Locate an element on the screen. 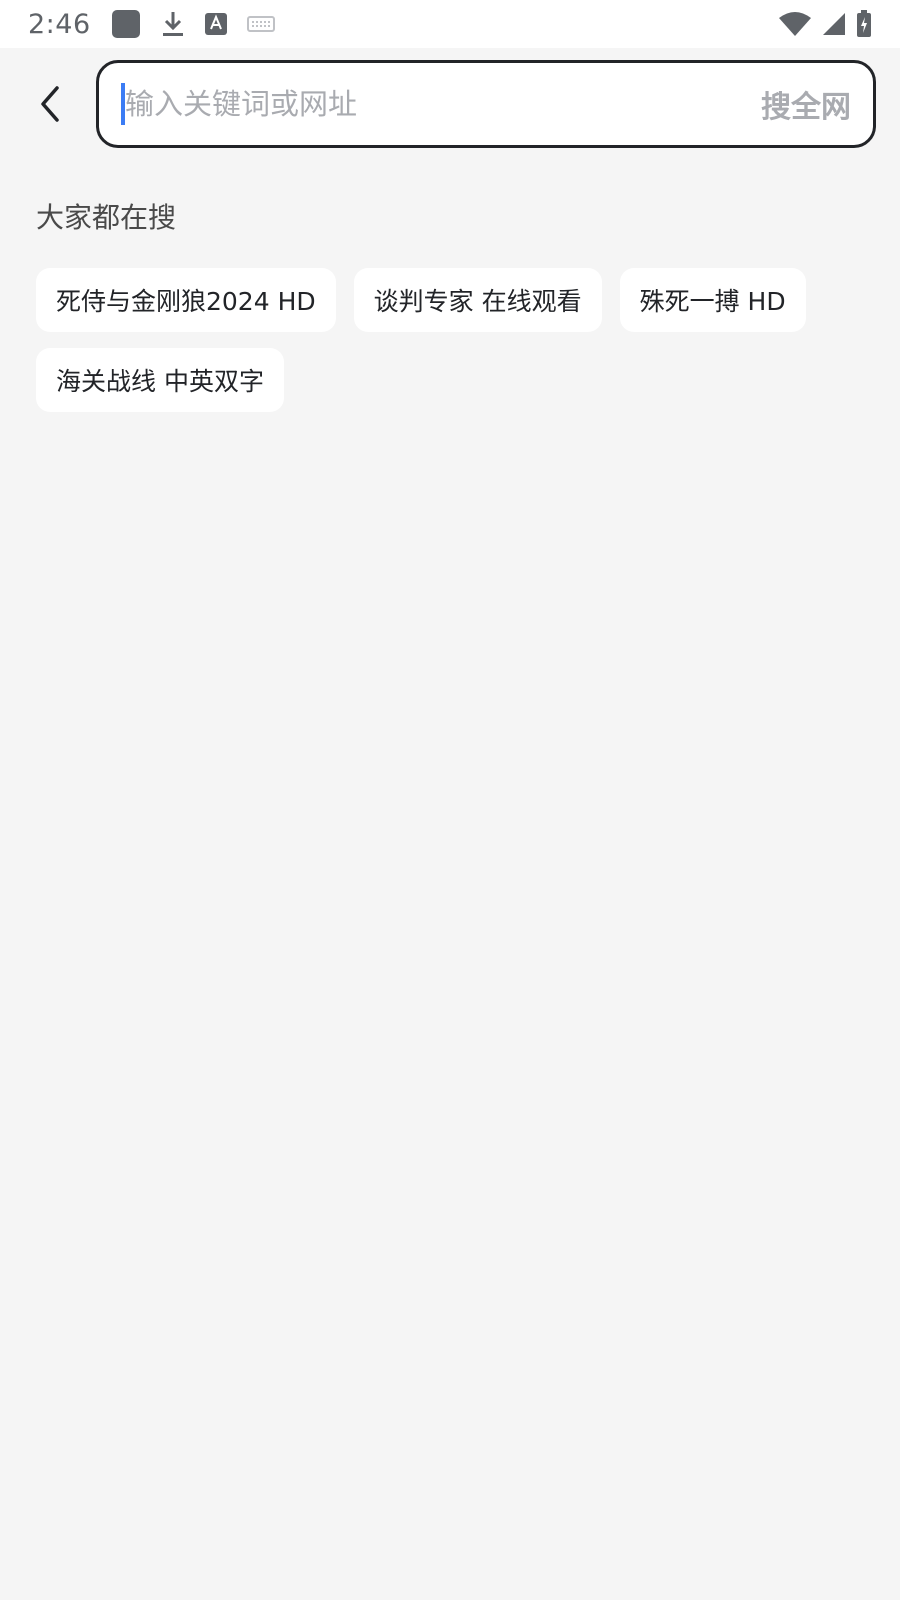 This screenshot has height=1600, width=900. status-bar: 2:46 is located at coordinates (450, 24).